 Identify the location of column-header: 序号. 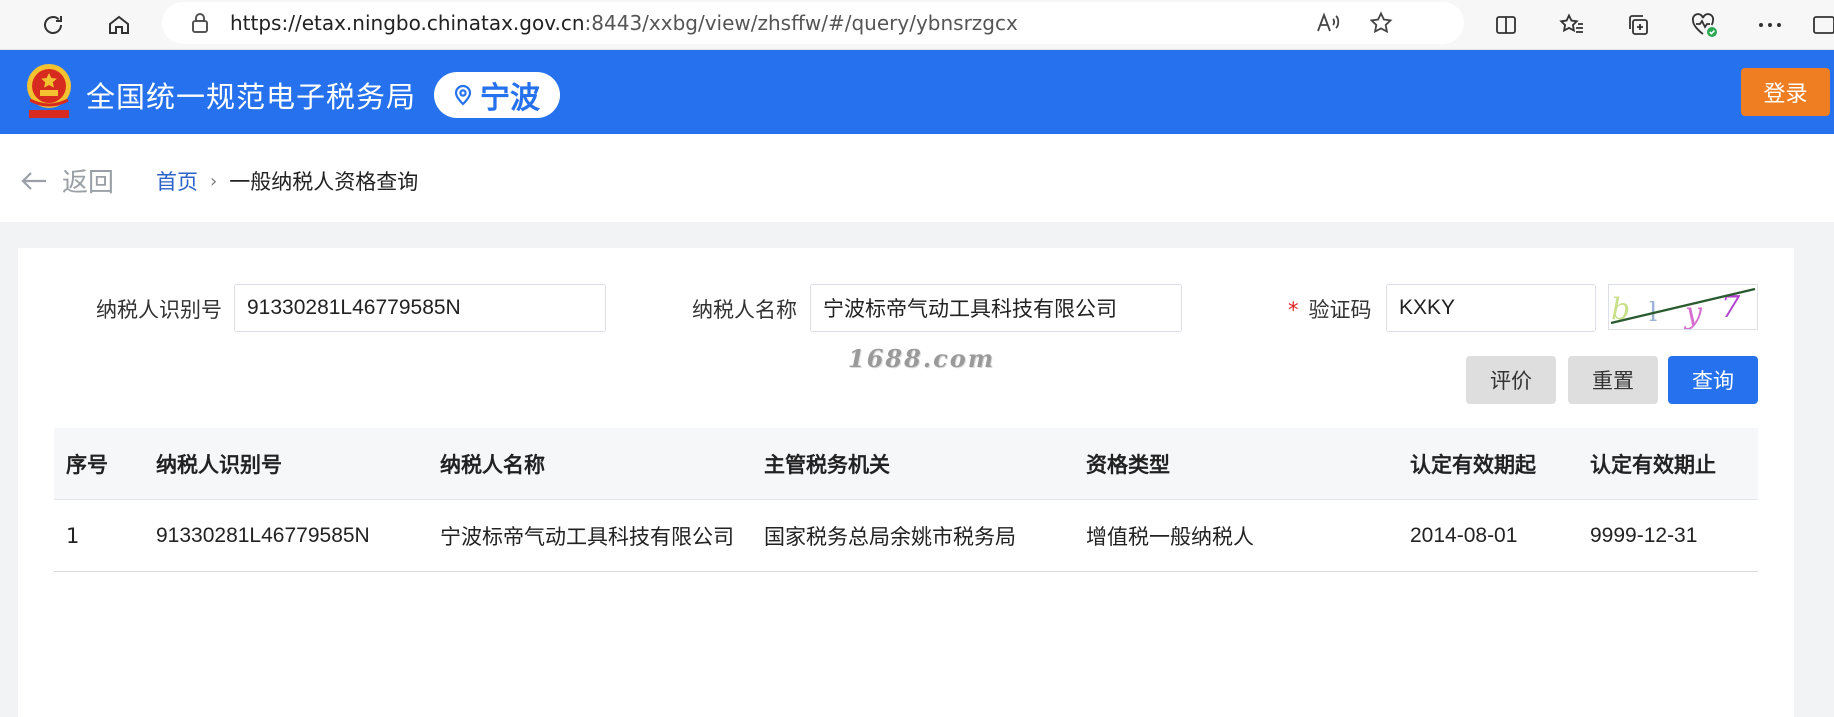
(87, 465).